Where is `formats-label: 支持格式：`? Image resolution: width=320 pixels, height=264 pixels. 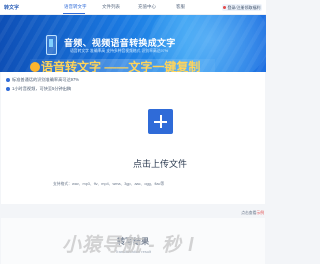
formats-label: 支持格式： is located at coordinates (62, 184).